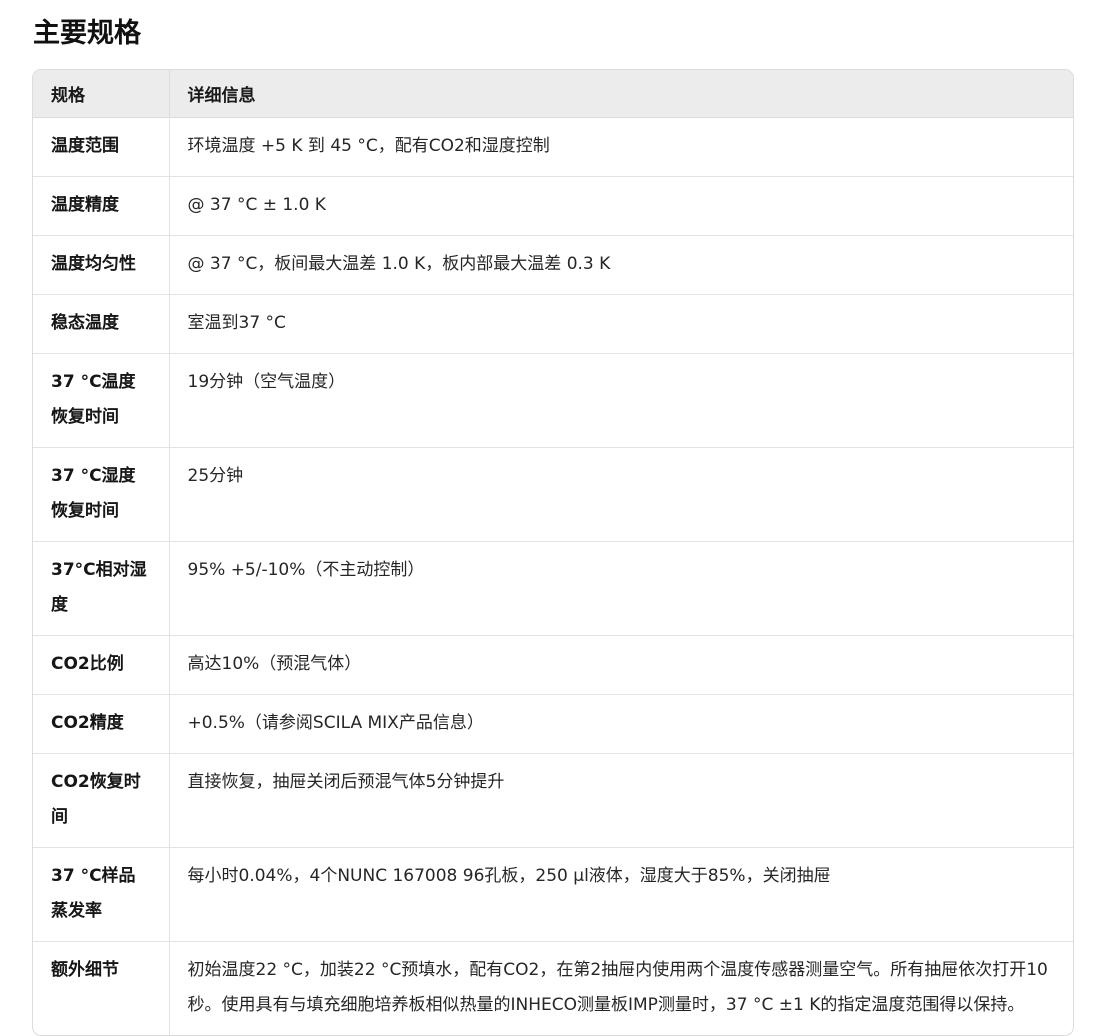 This screenshot has height=1036, width=1104. I want to click on table-row: CO2恢复时间 直接恢复，抽屉关闭后预混气体5分钟提升, so click(553, 800).